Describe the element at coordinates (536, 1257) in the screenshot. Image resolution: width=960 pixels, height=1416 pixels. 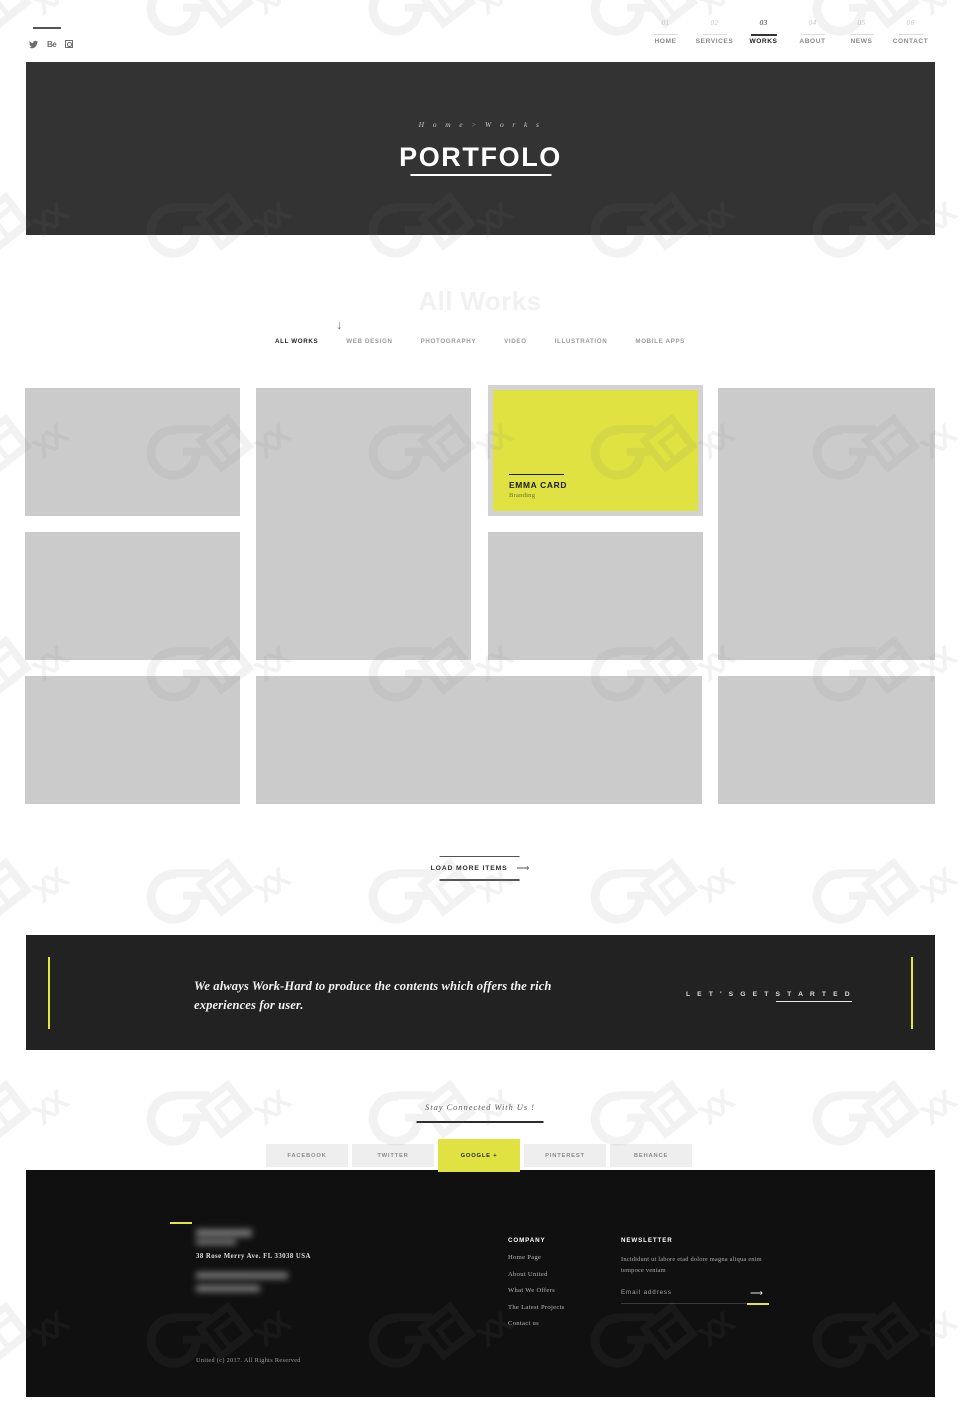
I see `footer-link-home-page: Home Page` at that location.